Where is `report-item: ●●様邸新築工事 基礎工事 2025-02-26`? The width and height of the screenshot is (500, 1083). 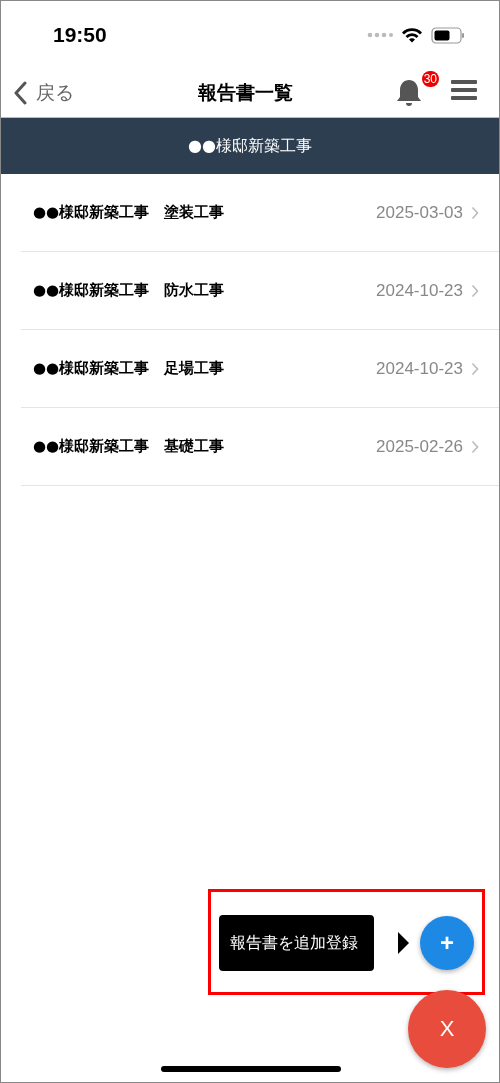 report-item: ●●様邸新築工事 基礎工事 2025-02-26 is located at coordinates (260, 447).